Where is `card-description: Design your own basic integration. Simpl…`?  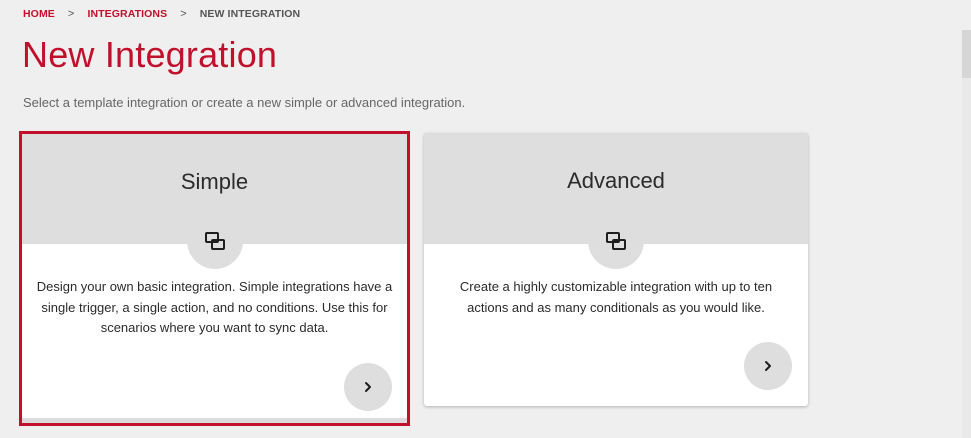 card-description: Design your own basic integration. Simpl… is located at coordinates (214, 307).